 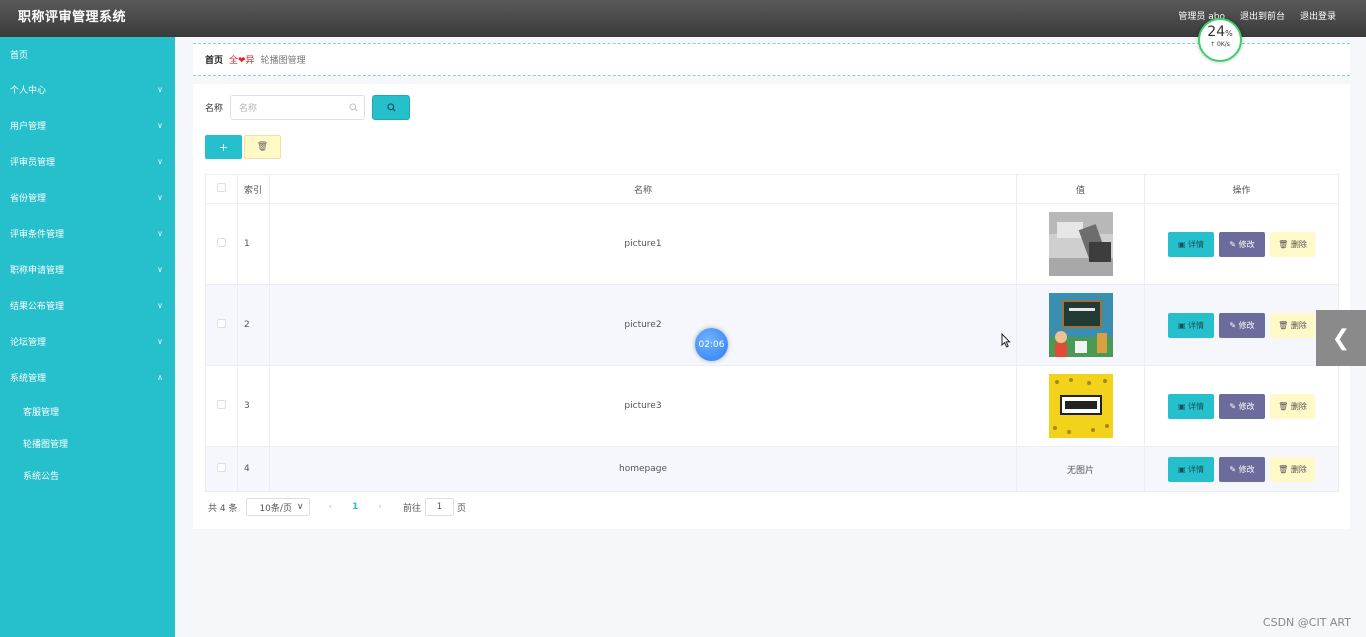 What do you see at coordinates (683, 18) in the screenshot?
I see `top-header: 职称评审管理系统 管理员 abo 退出到前台 退出登录` at bounding box center [683, 18].